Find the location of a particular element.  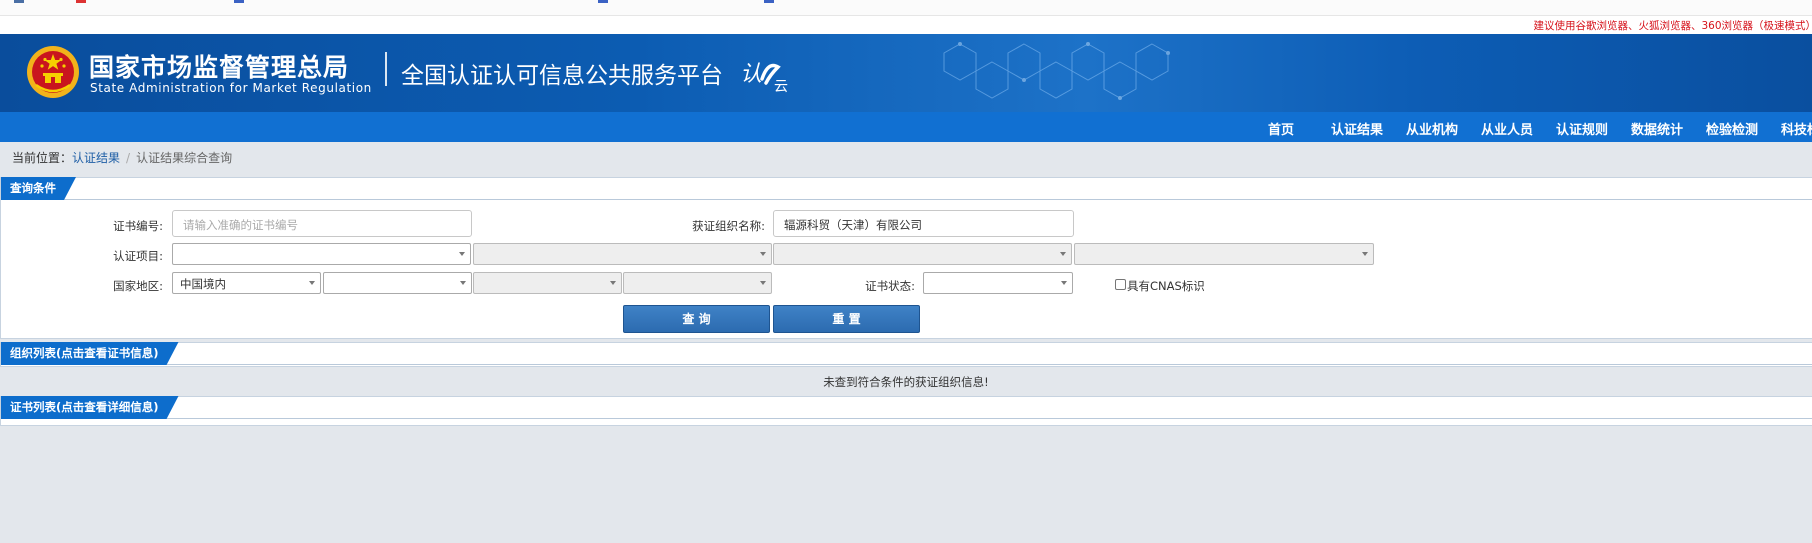

org-list-panel-header: 组织列表(点击查看证书信息) is located at coordinates (906, 354).